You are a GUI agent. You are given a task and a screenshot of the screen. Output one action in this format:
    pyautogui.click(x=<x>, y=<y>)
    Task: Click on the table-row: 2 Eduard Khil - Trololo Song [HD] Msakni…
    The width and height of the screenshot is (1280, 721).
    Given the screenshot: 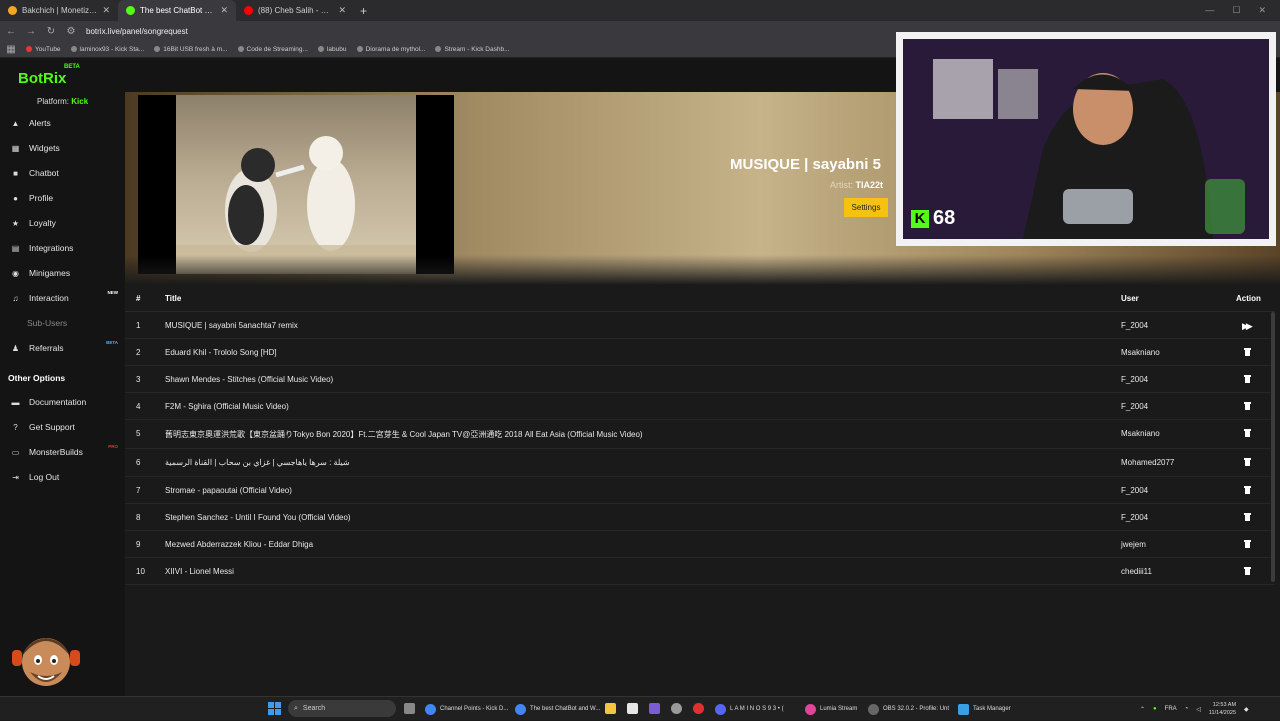 What is the action you would take?
    pyautogui.click(x=700, y=352)
    